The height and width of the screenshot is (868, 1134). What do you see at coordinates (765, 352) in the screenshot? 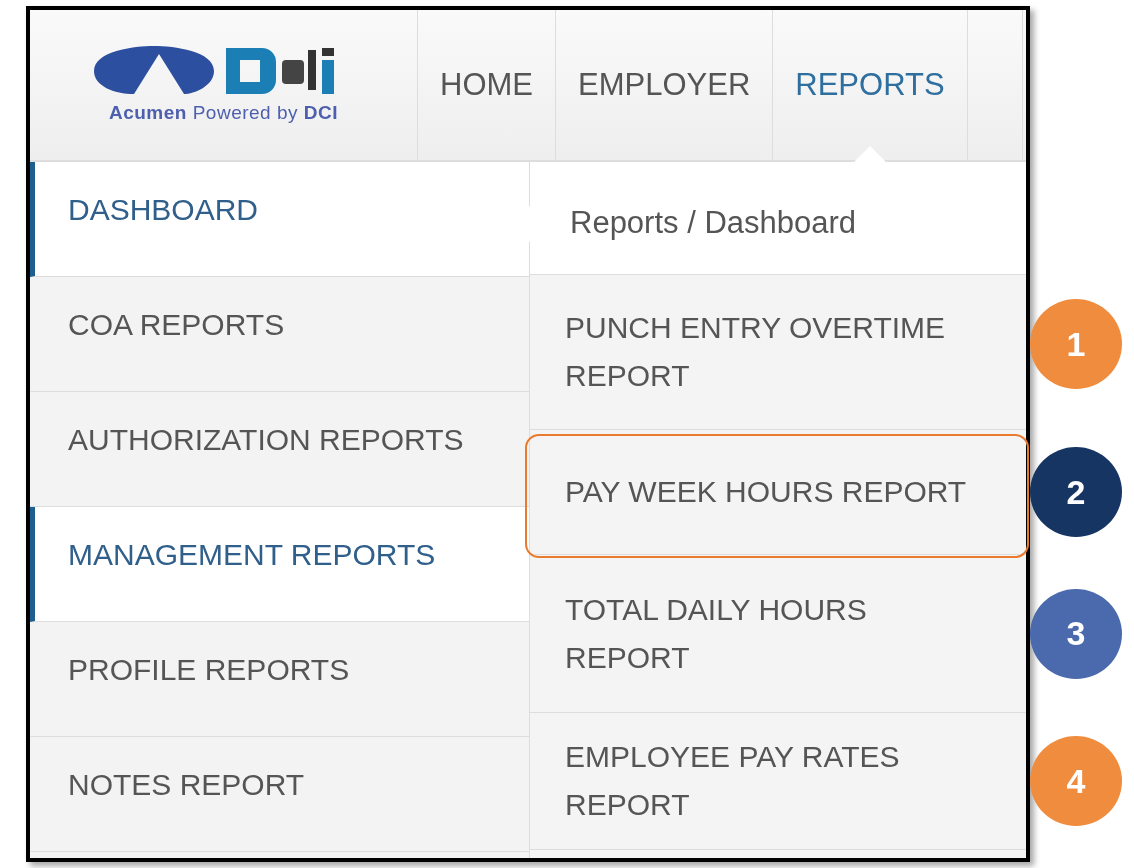
I see `submenu-item: PUNCH ENTRY OVERTIME REPORT` at bounding box center [765, 352].